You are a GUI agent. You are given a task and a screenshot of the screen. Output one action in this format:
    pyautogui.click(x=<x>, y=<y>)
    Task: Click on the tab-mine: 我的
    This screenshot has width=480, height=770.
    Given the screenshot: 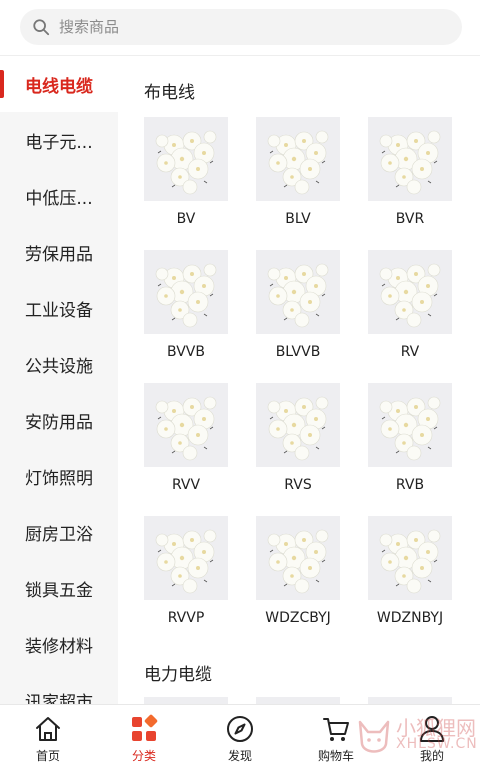 What is the action you would take?
    pyautogui.click(x=432, y=737)
    